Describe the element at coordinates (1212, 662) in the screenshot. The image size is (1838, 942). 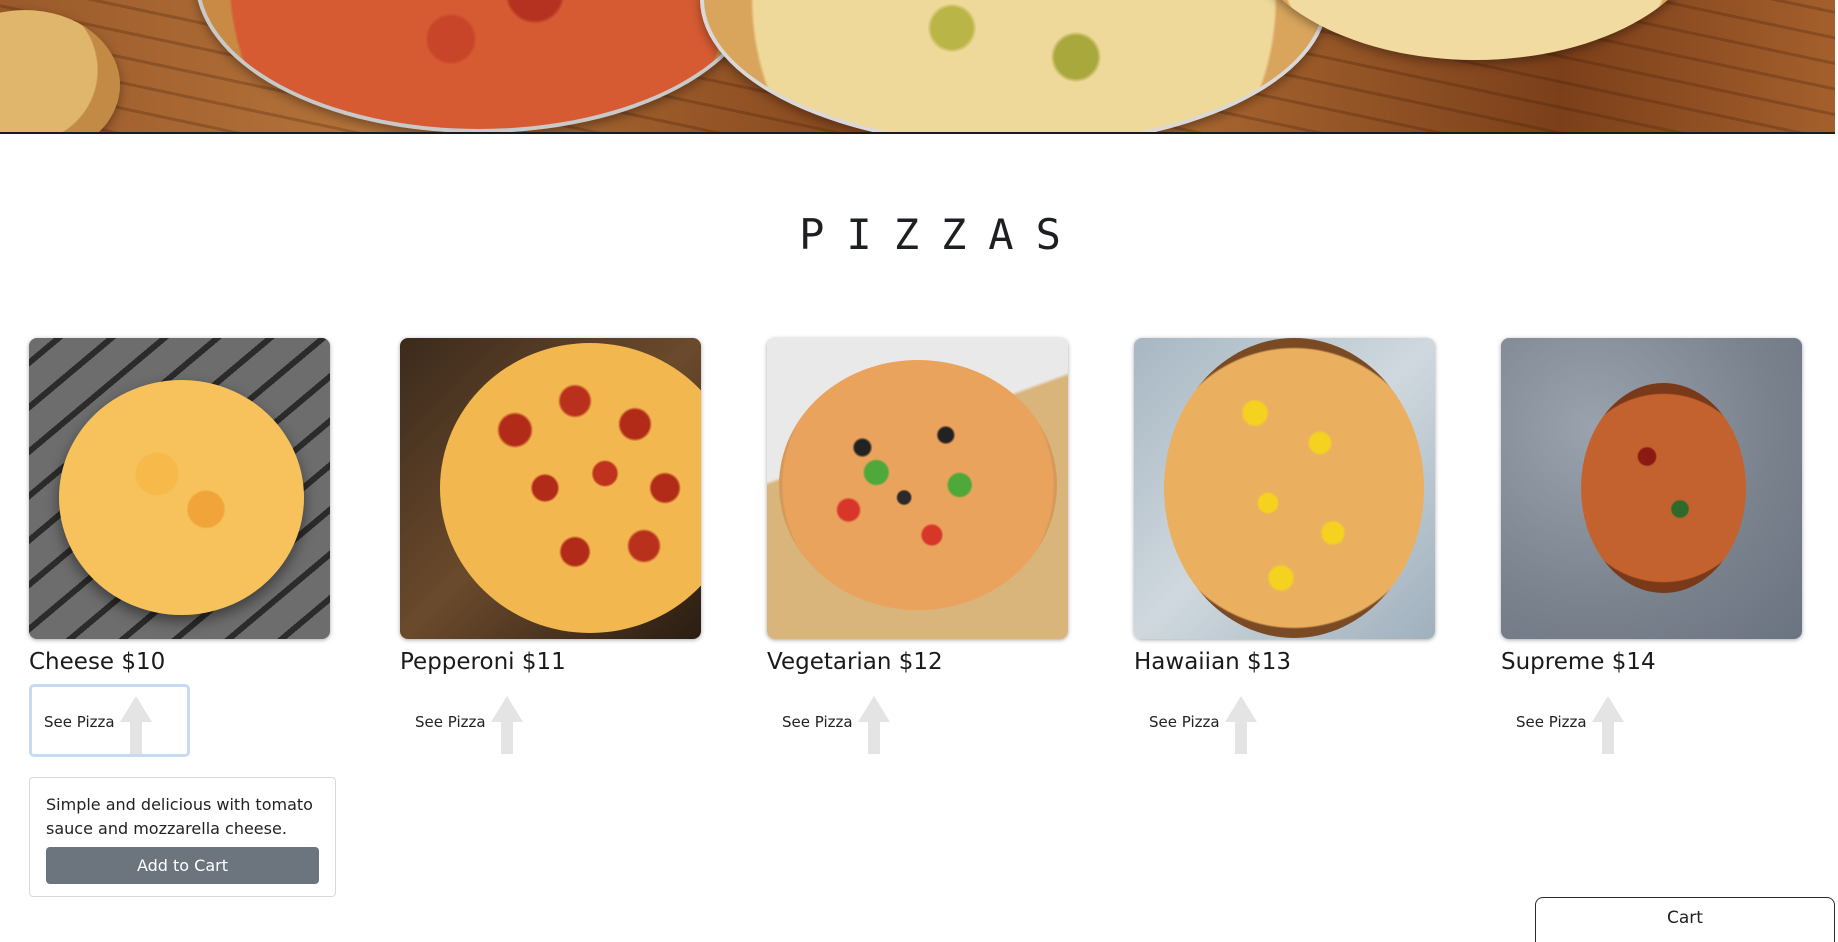
I see `pizza-name: Hawaiian $13` at that location.